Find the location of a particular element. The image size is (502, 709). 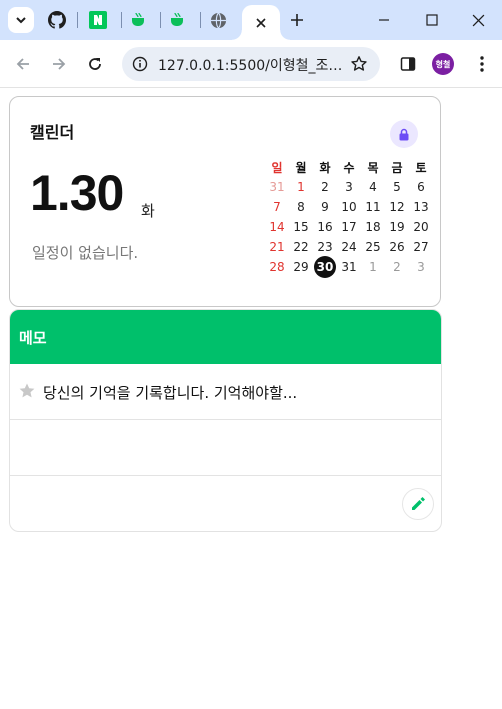

memo-title: 메모 is located at coordinates (33, 338).